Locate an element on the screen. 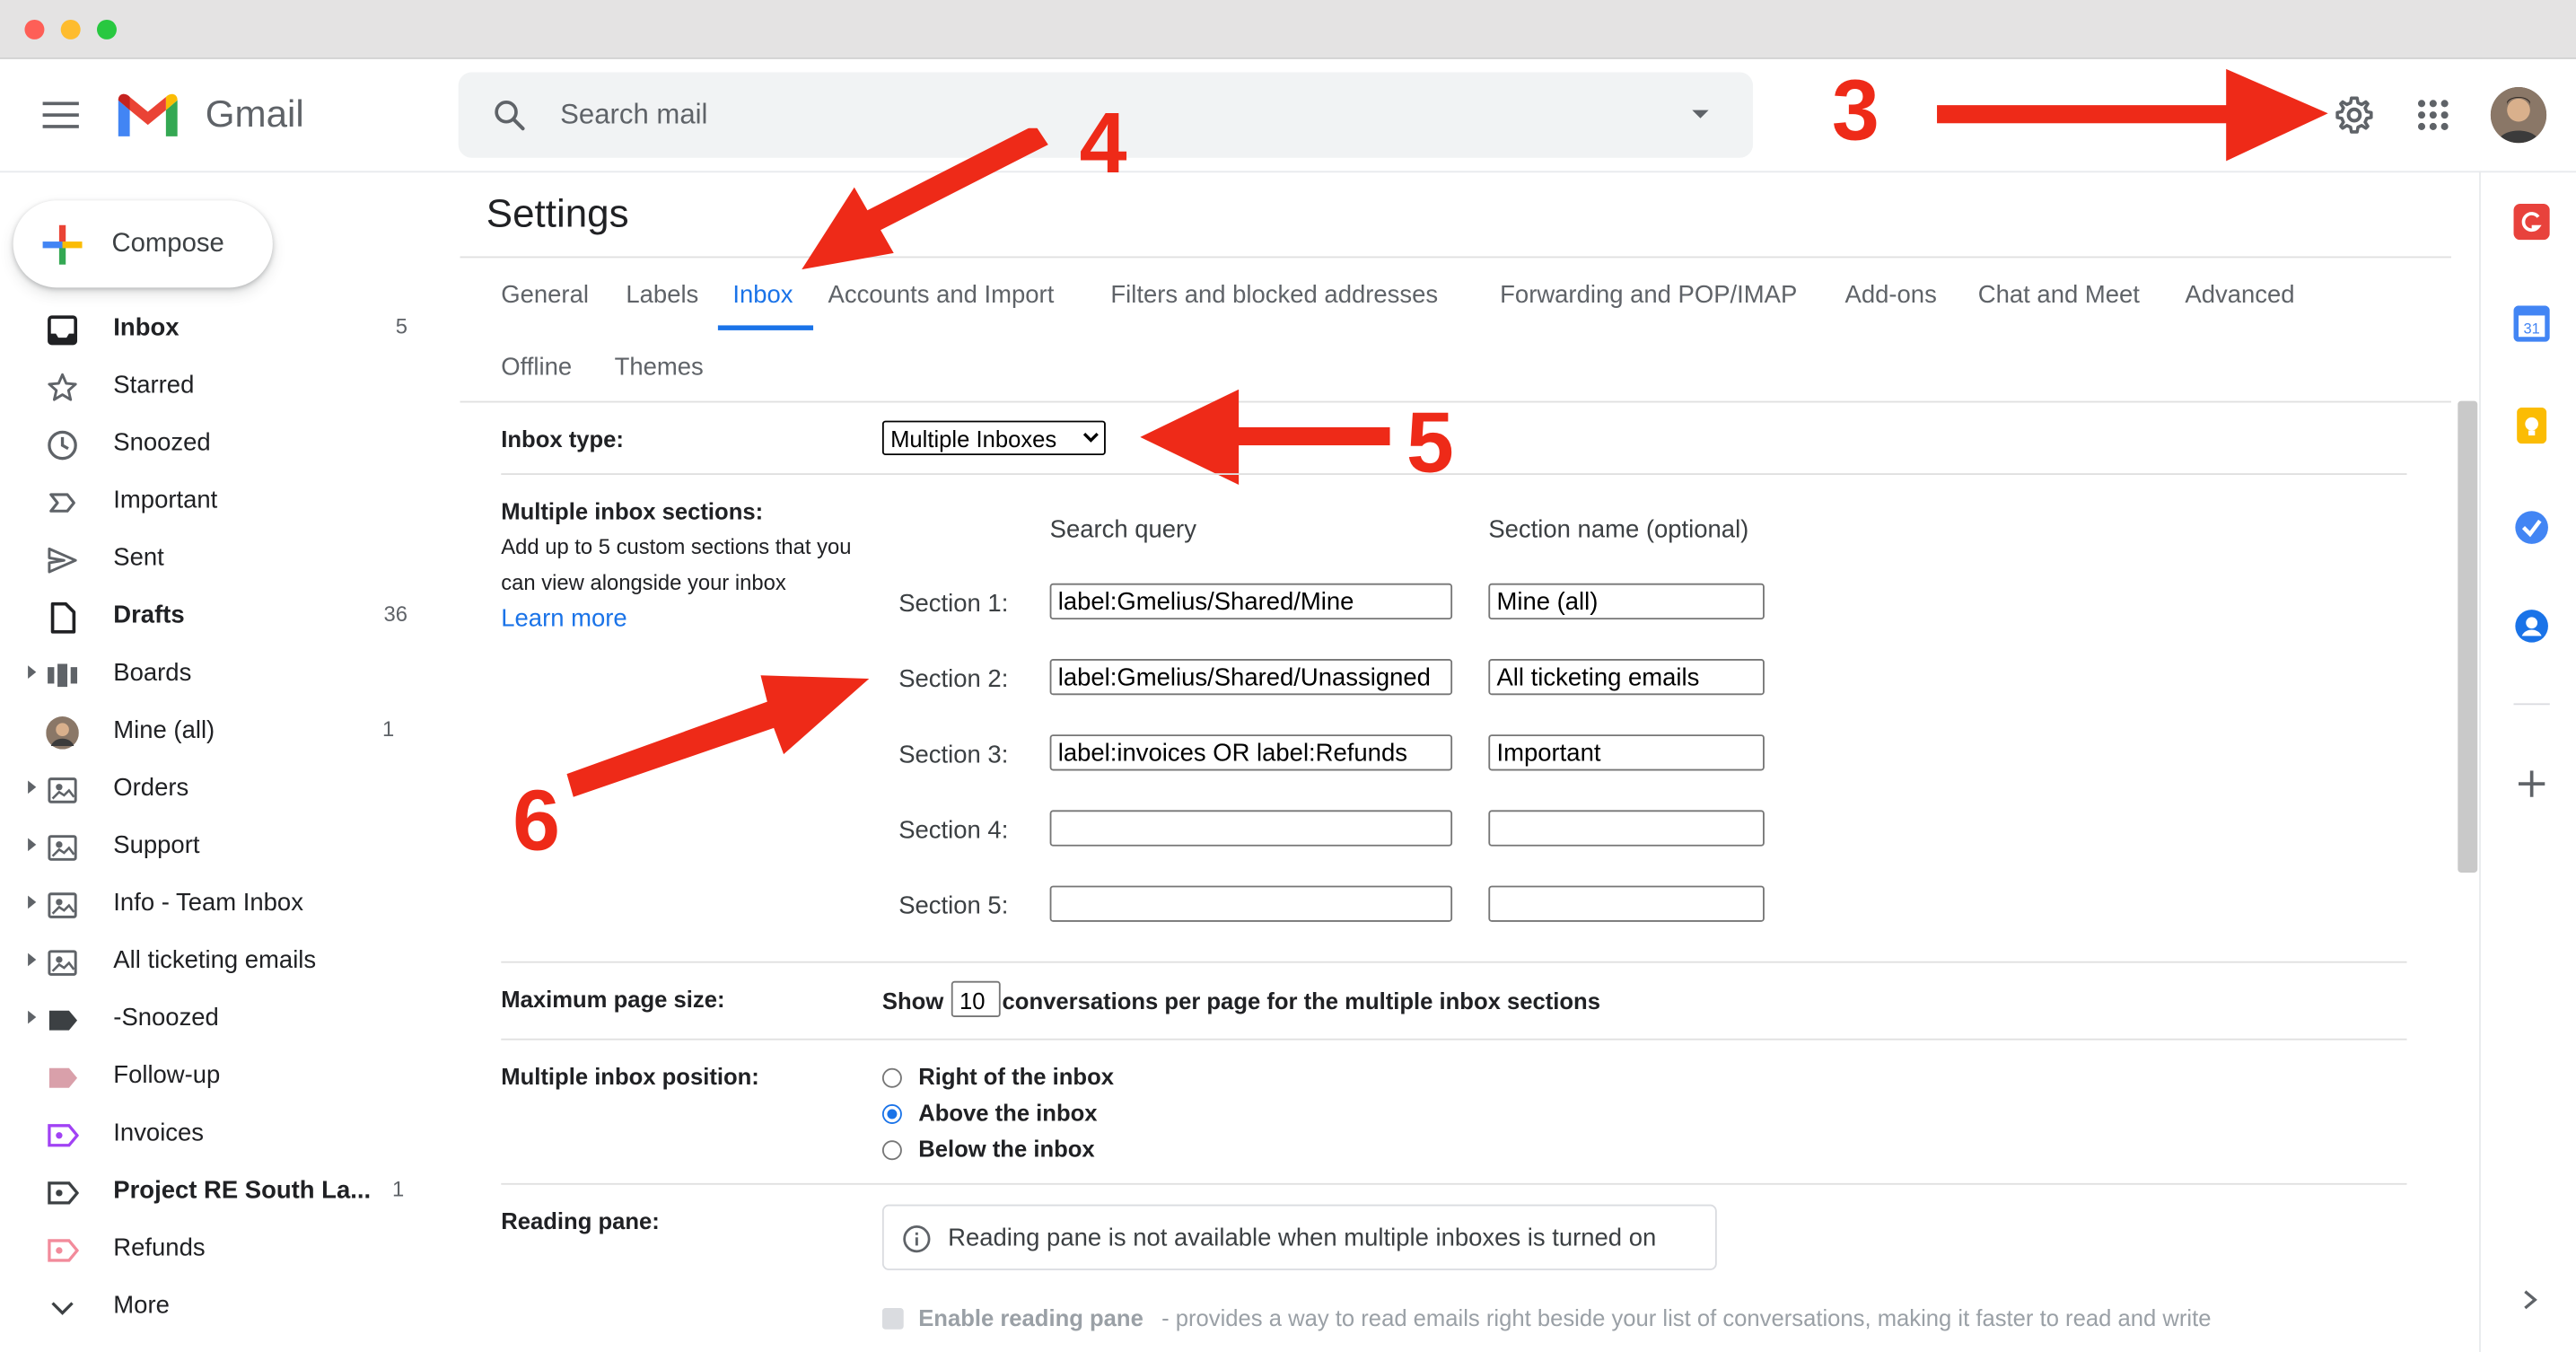 The image size is (2576, 1352). section-2-name-input: All ticketing emails is located at coordinates (1626, 677).